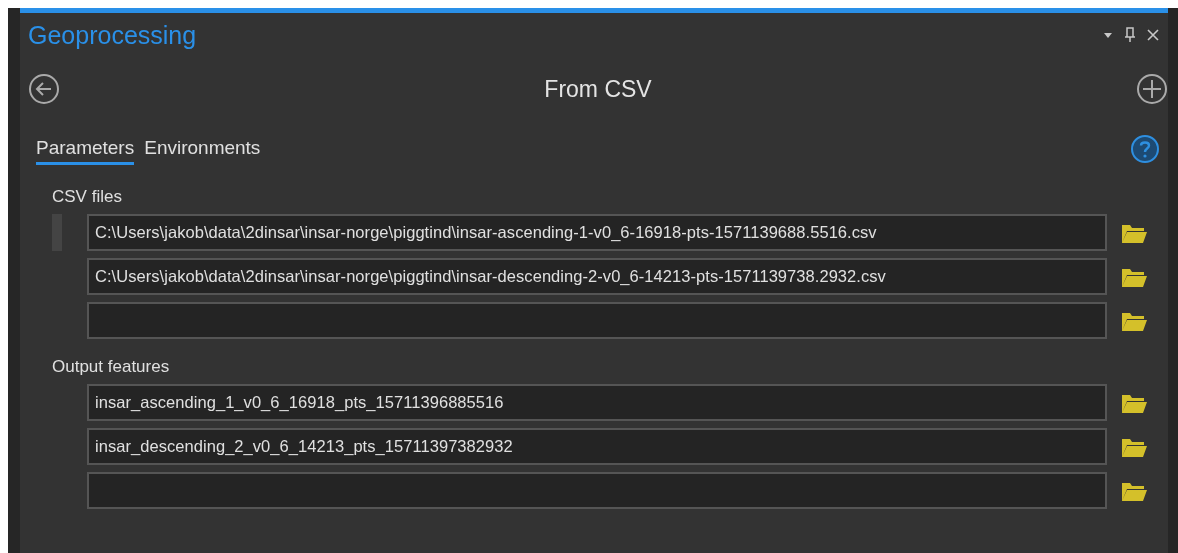 This screenshot has height=553, width=1178. Describe the element at coordinates (597, 402) in the screenshot. I see `text-field: insar_ascending_1_v0_6_16918_pts_15711396885516` at that location.